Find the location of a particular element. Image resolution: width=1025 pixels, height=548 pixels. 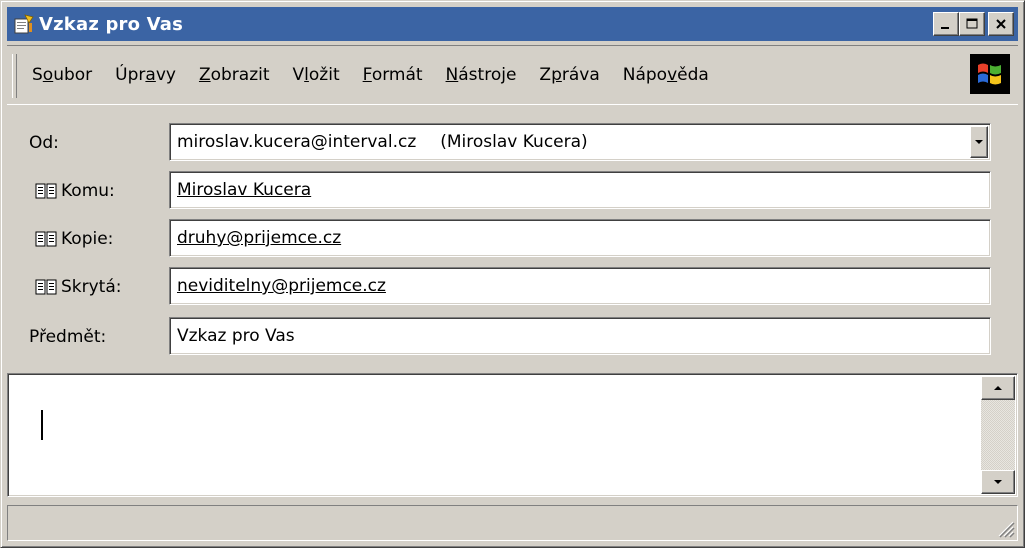

bcc-recipient: neviditelny@prijemce.cz is located at coordinates (281, 286).